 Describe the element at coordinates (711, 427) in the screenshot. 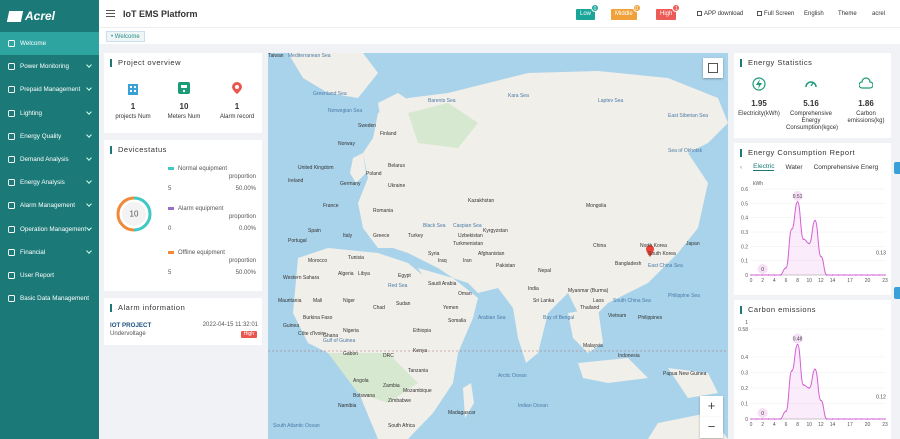

I see `zoom-out-button: −` at that location.